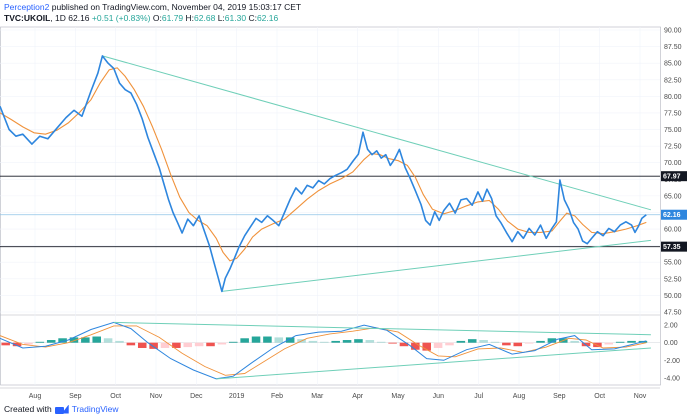 The height and width of the screenshot is (418, 690). What do you see at coordinates (95, 409) in the screenshot?
I see `tradingview-brand: TradingView` at bounding box center [95, 409].